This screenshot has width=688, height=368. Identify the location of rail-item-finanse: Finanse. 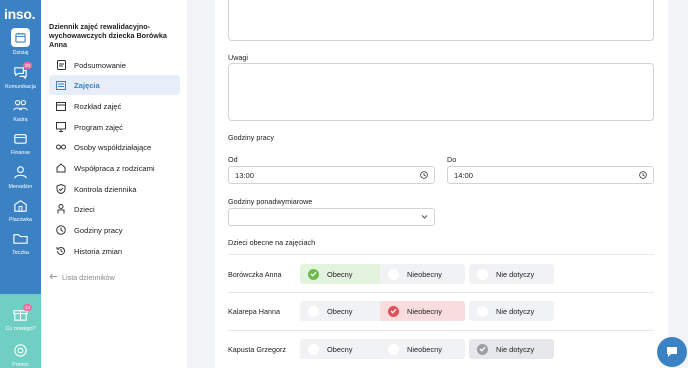
(20, 143).